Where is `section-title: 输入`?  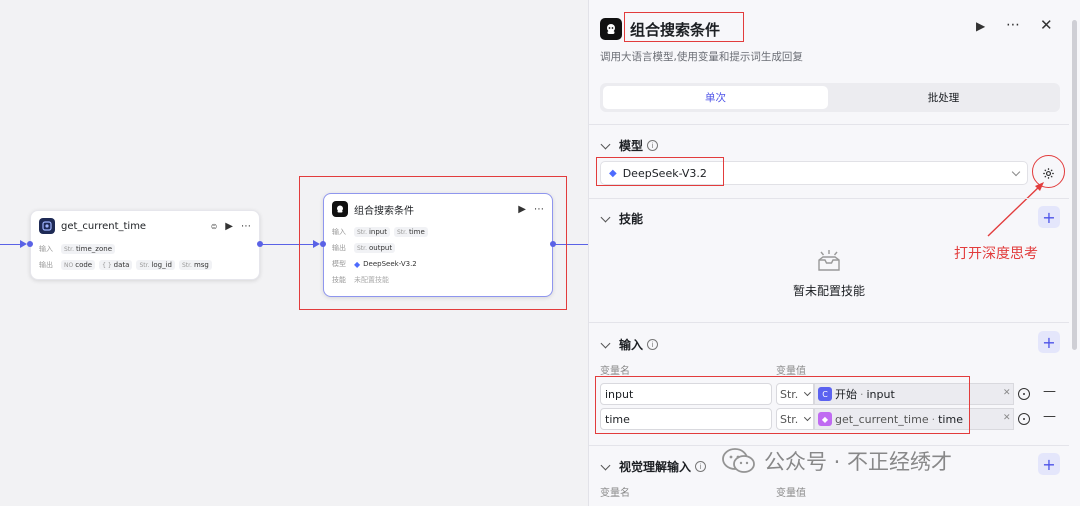 section-title: 输入 is located at coordinates (631, 345).